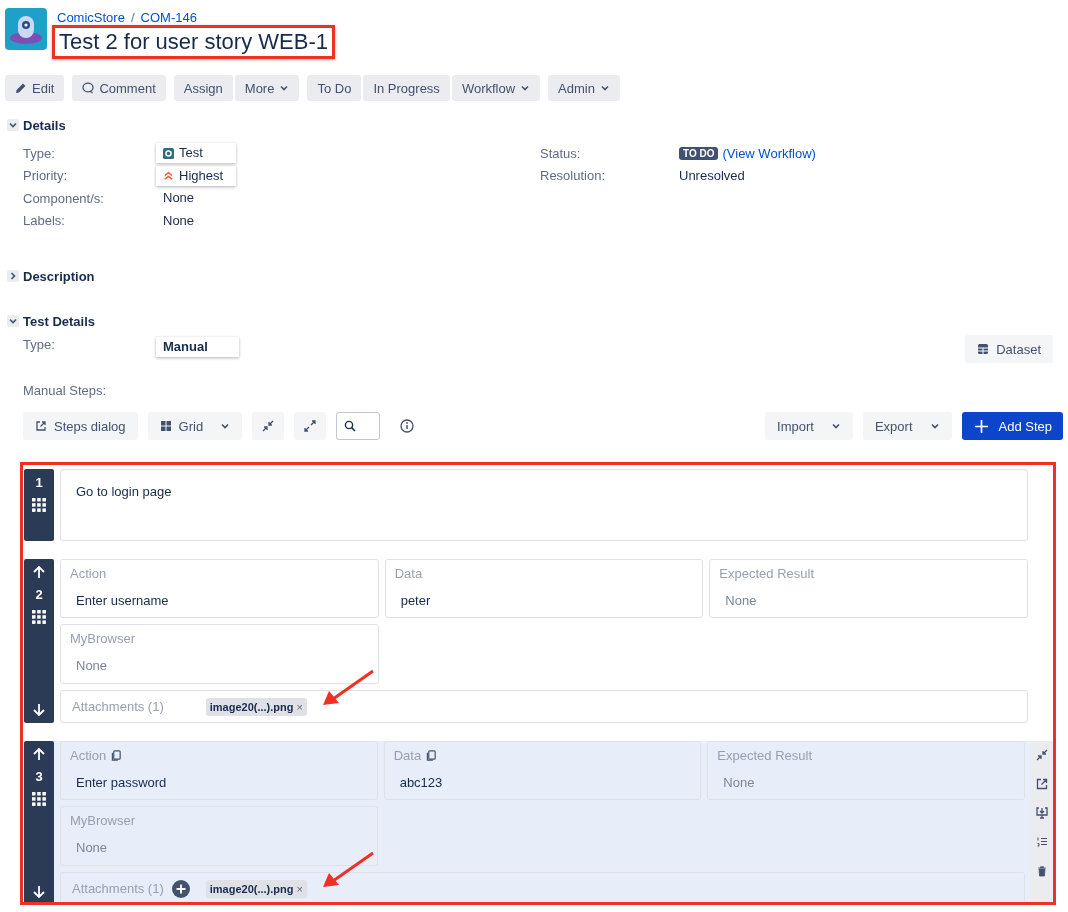  What do you see at coordinates (769, 153) in the screenshot?
I see `view-workflow-link: (View Workflow)` at bounding box center [769, 153].